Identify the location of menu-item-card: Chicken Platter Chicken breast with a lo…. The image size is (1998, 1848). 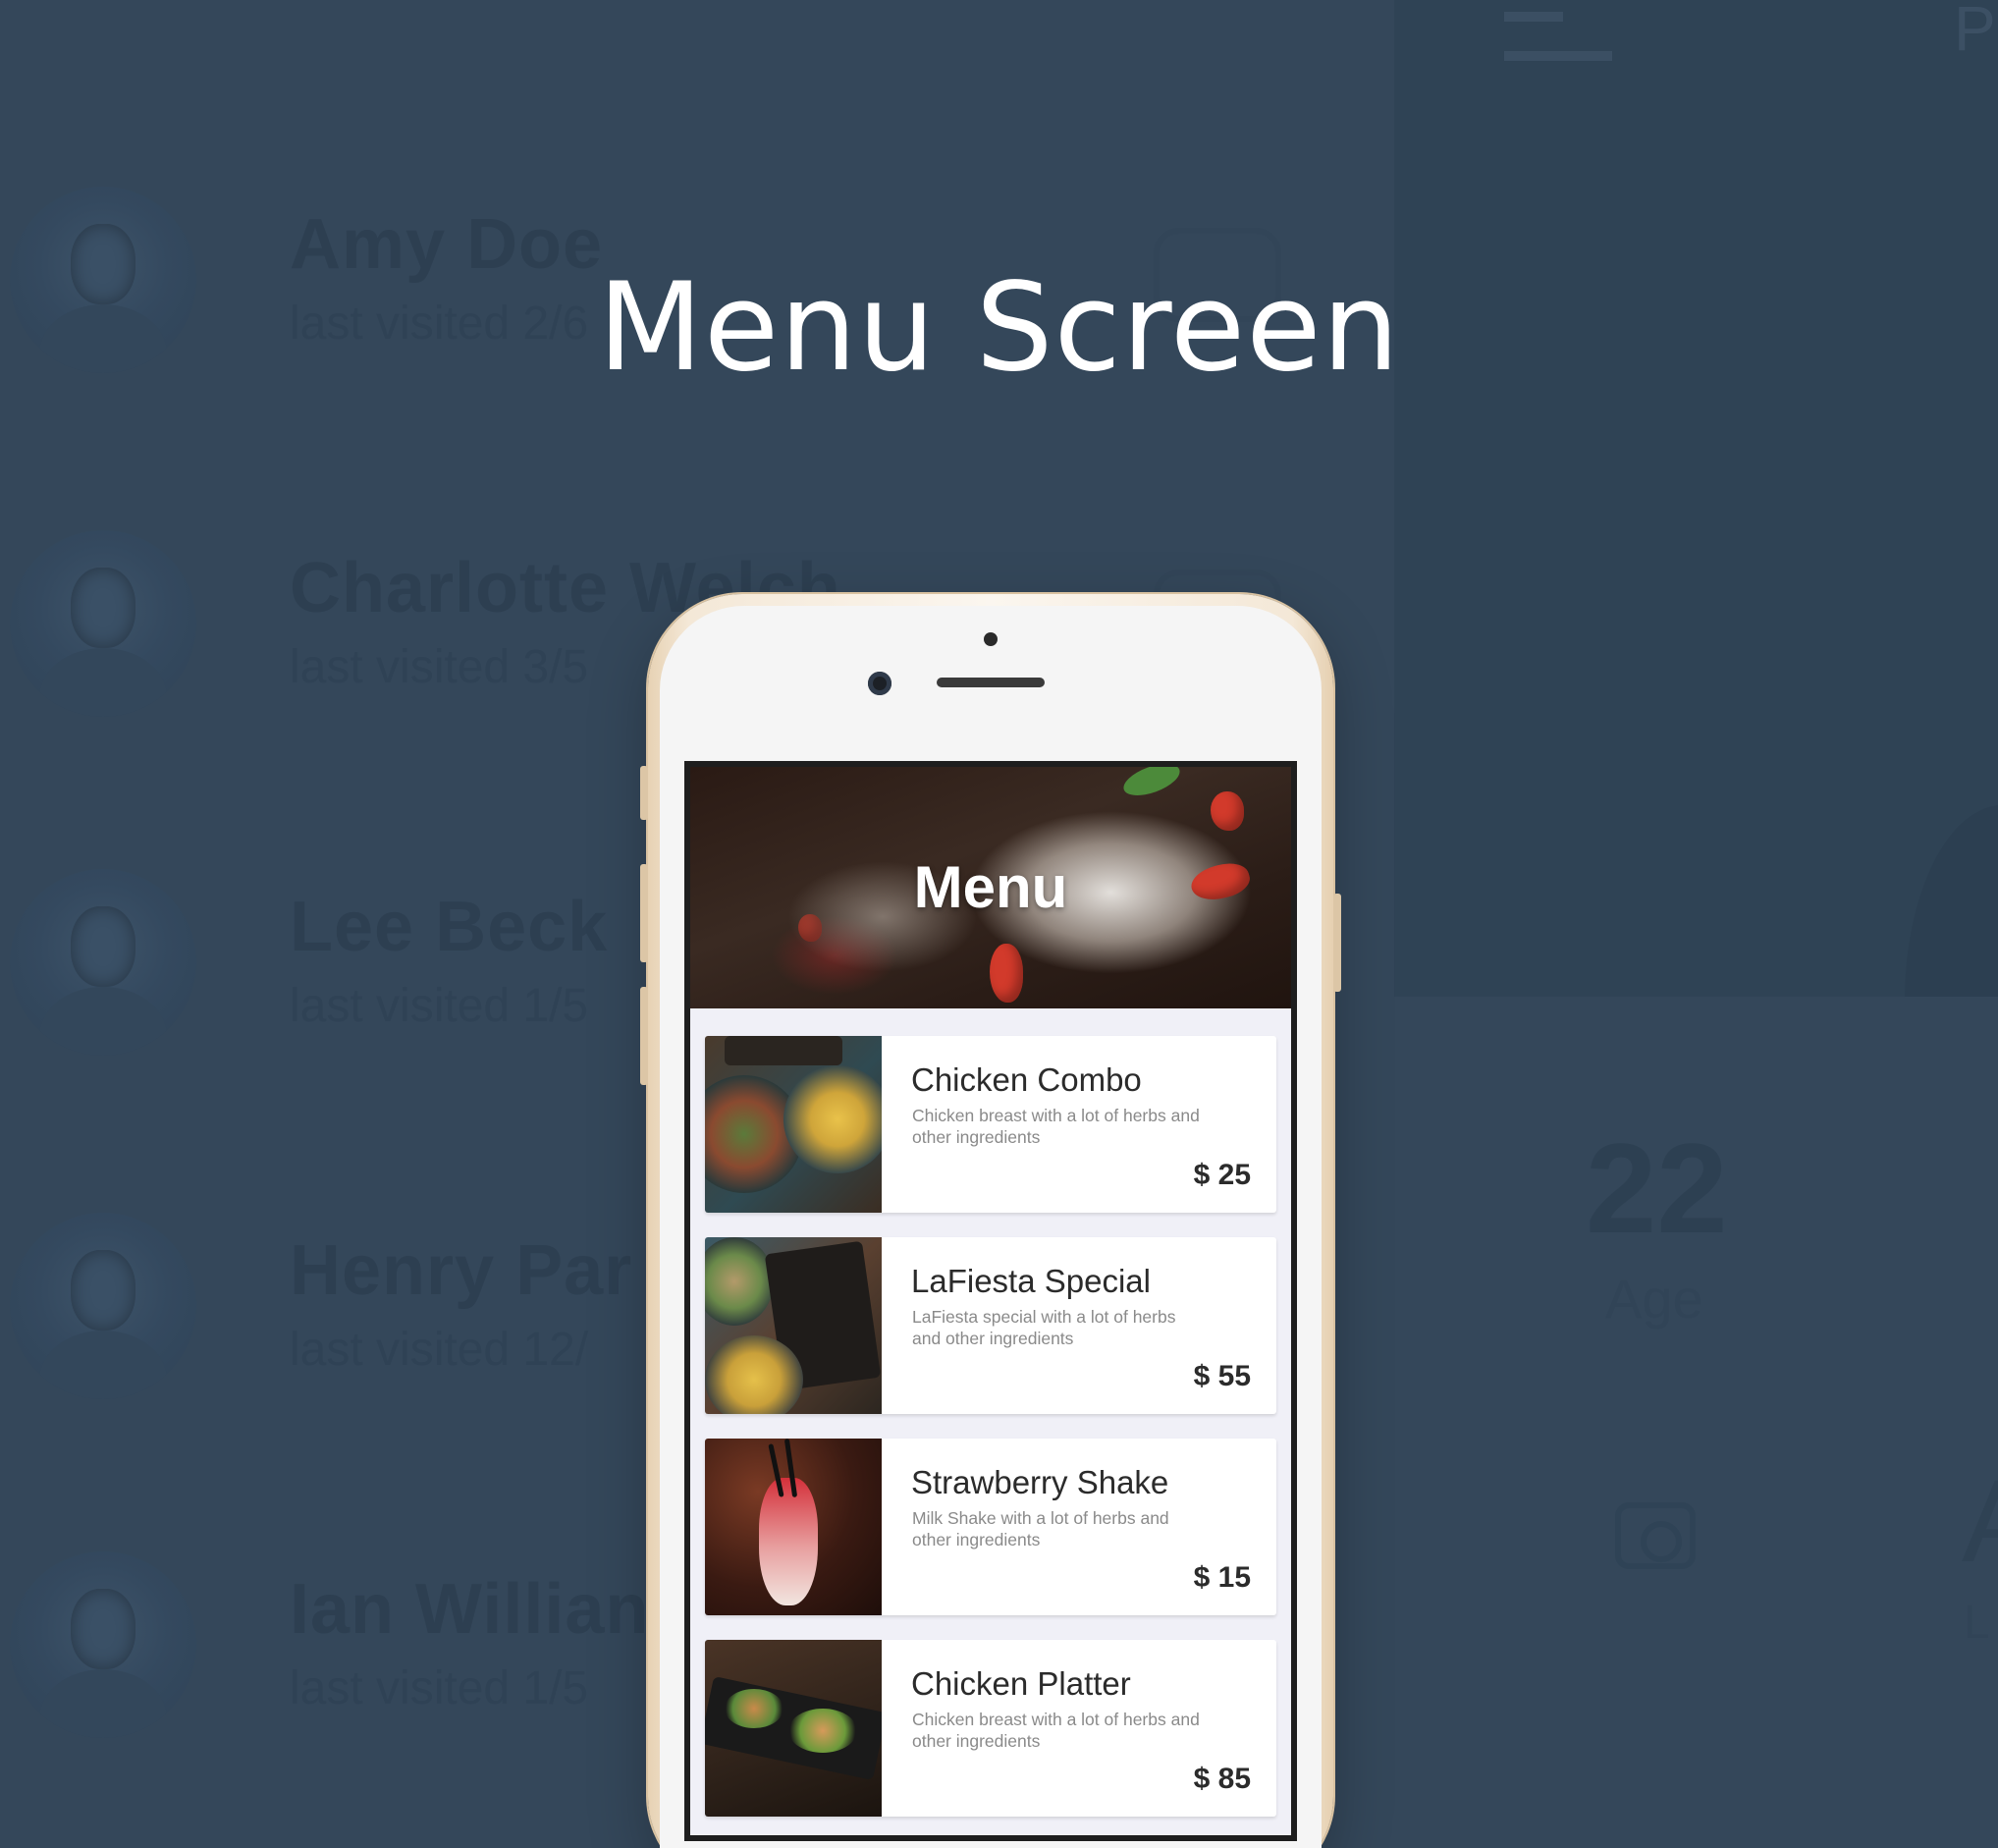
(991, 1729).